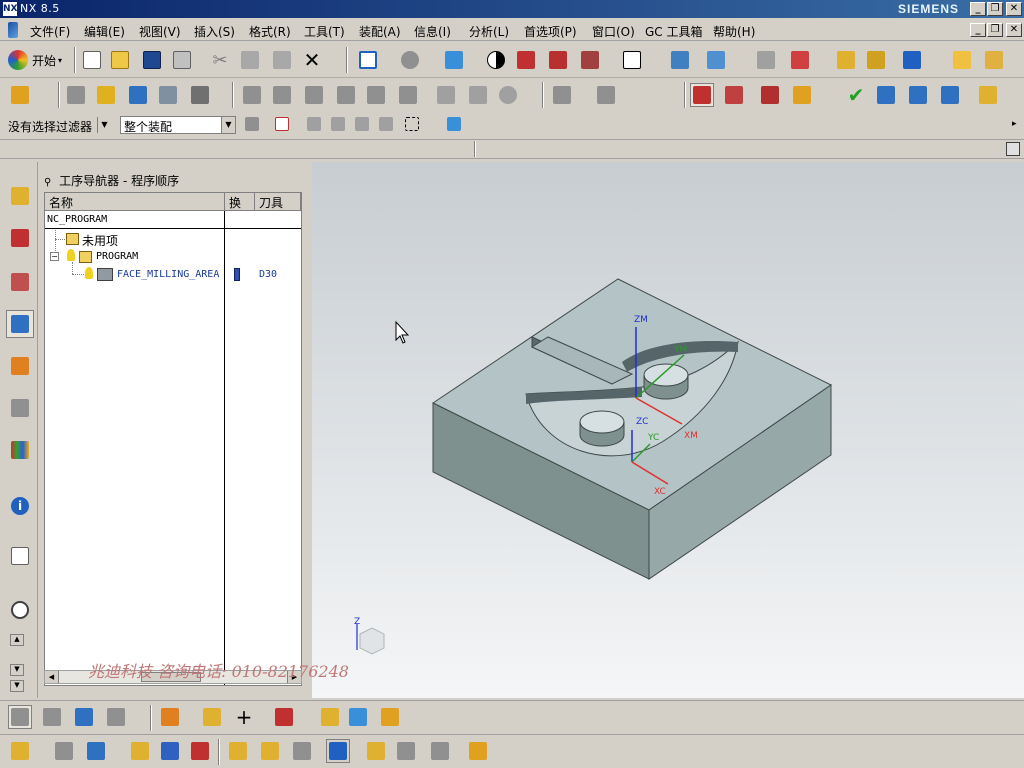 The height and width of the screenshot is (768, 1024). Describe the element at coordinates (358, 717) in the screenshot. I see `block-button` at that location.